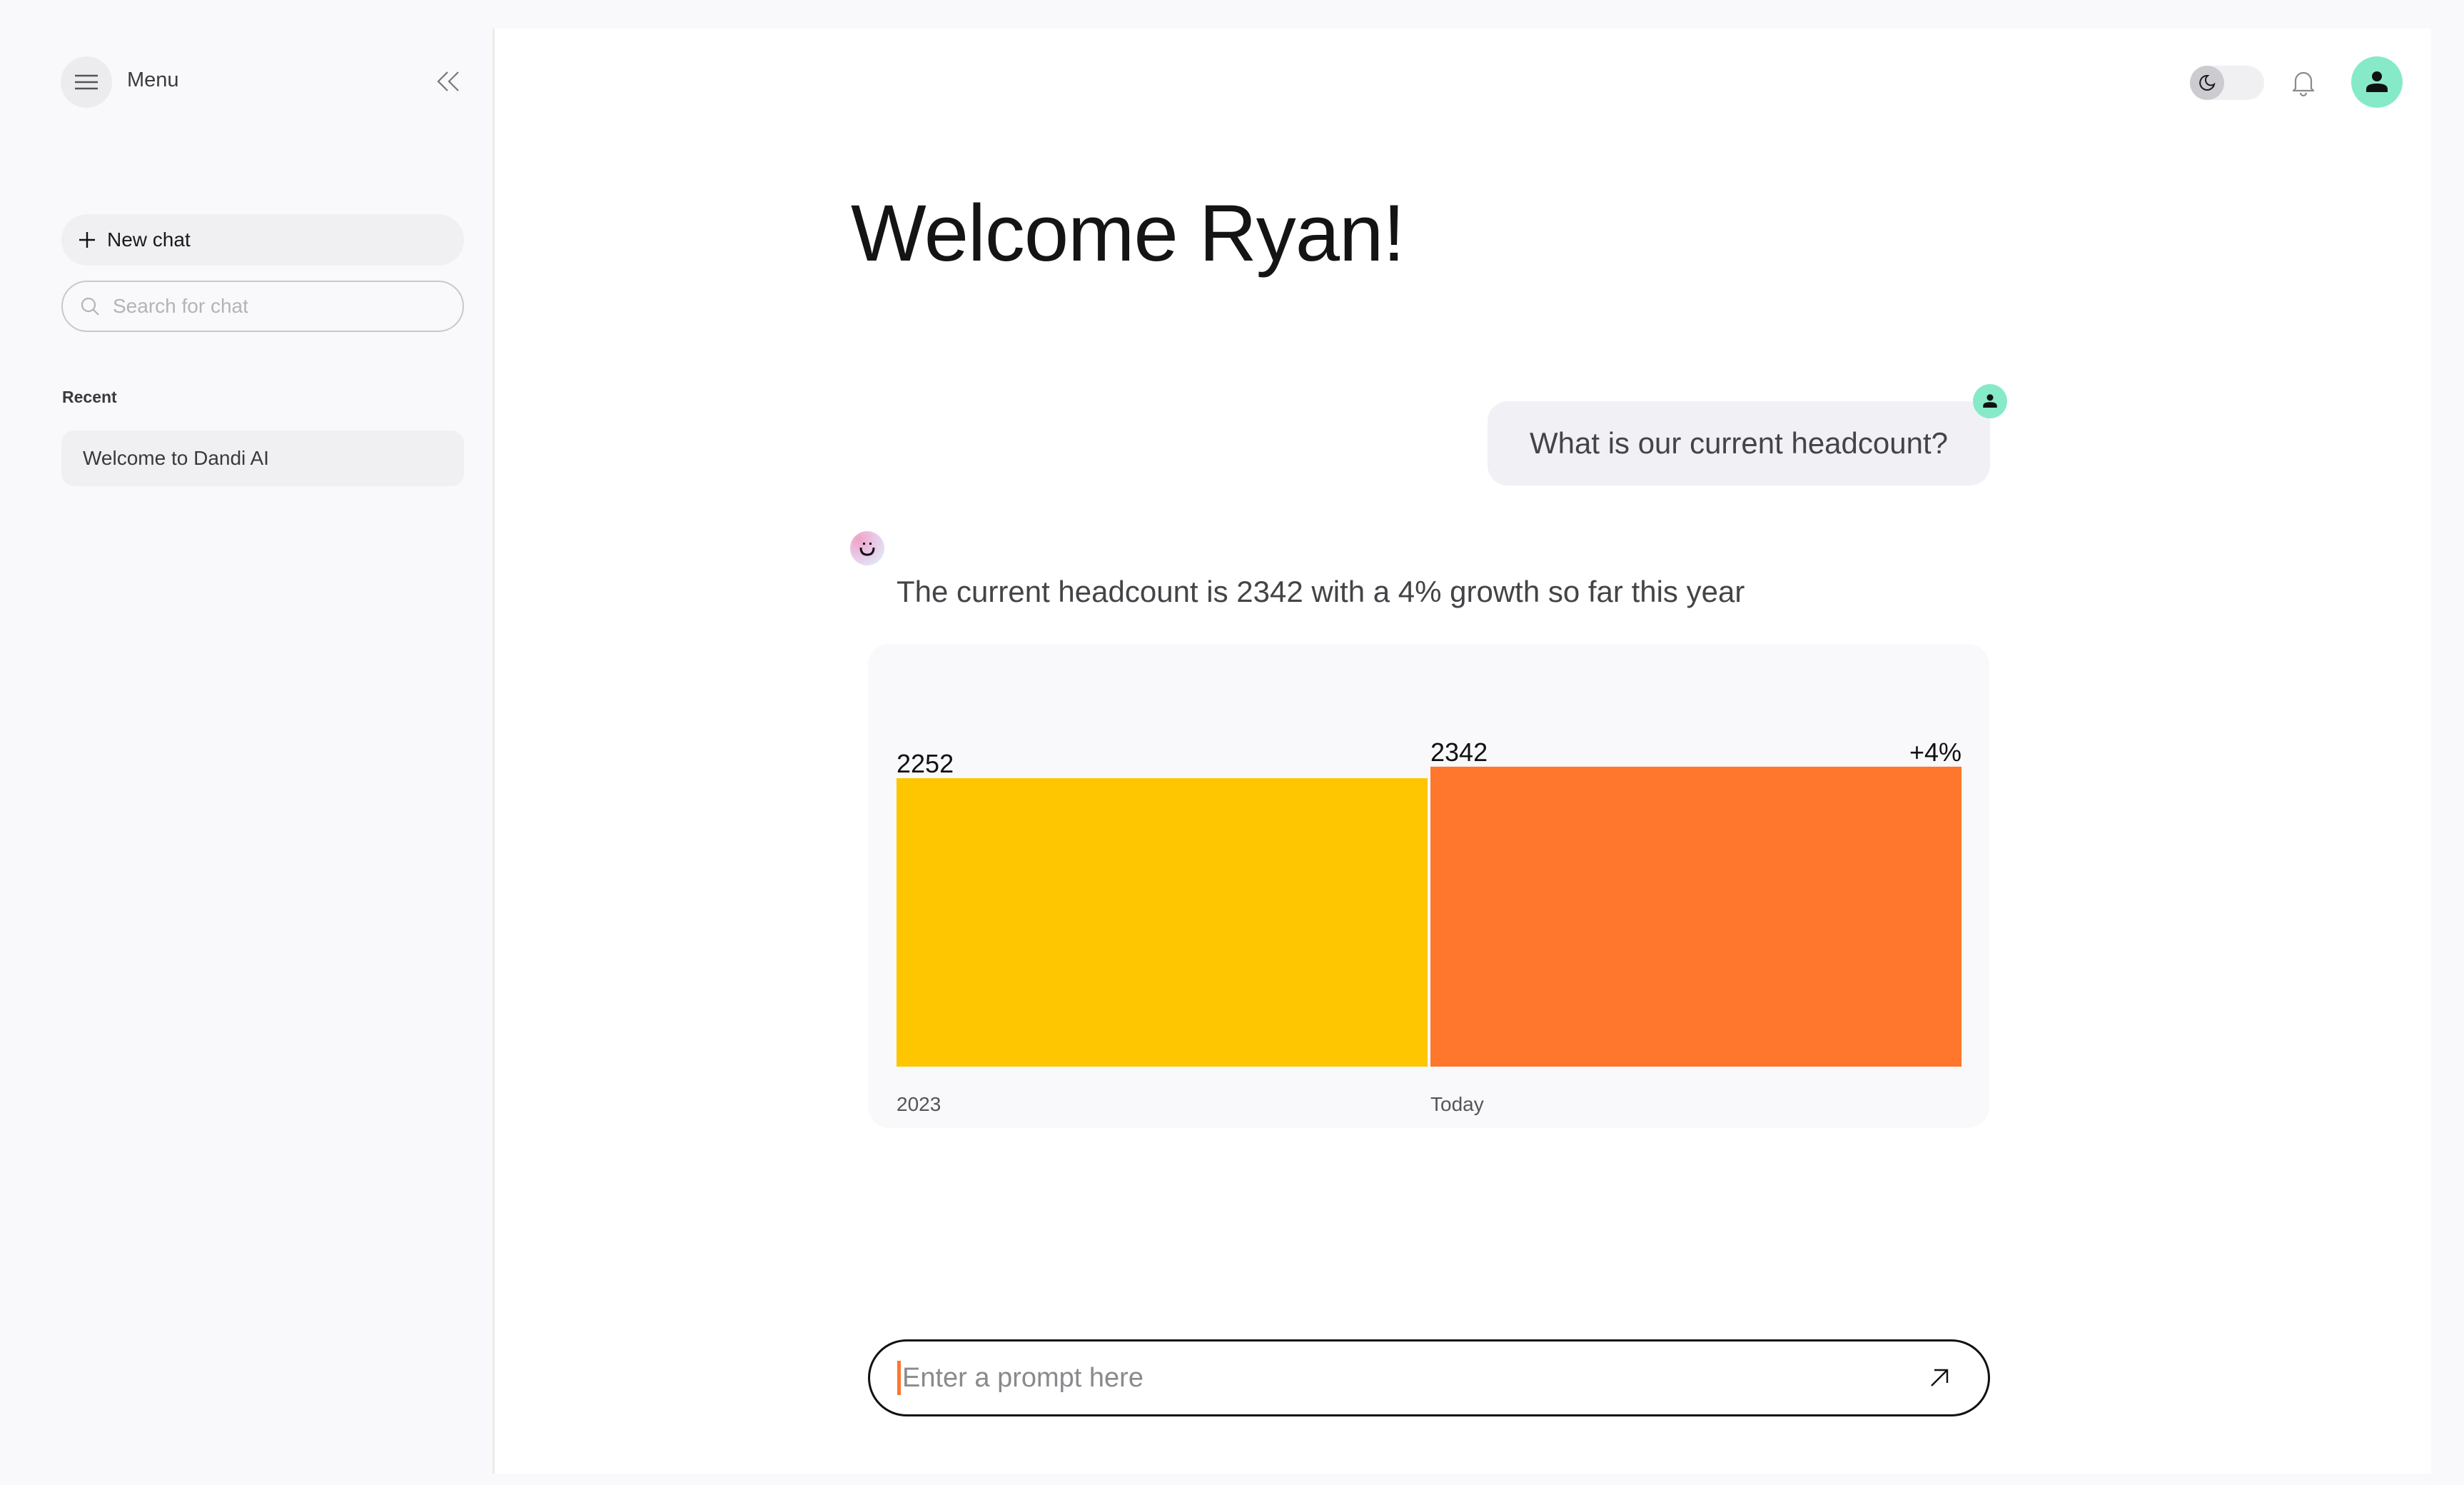  I want to click on collapse-sidebar-button, so click(448, 81).